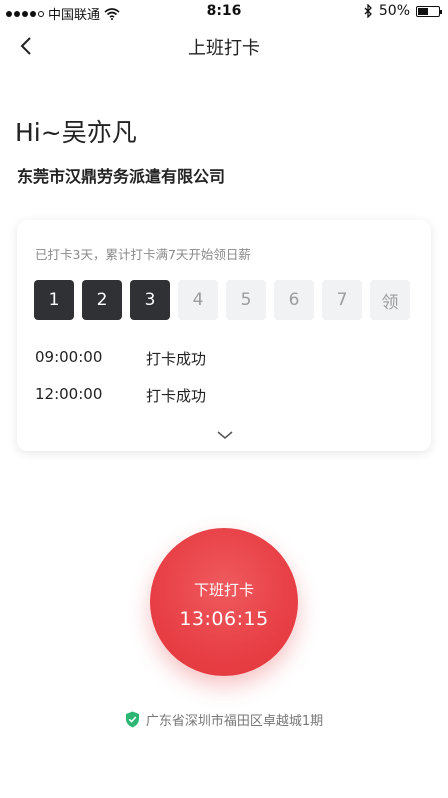 This screenshot has height=798, width=448. What do you see at coordinates (150, 300) in the screenshot?
I see `day-cell: 3` at bounding box center [150, 300].